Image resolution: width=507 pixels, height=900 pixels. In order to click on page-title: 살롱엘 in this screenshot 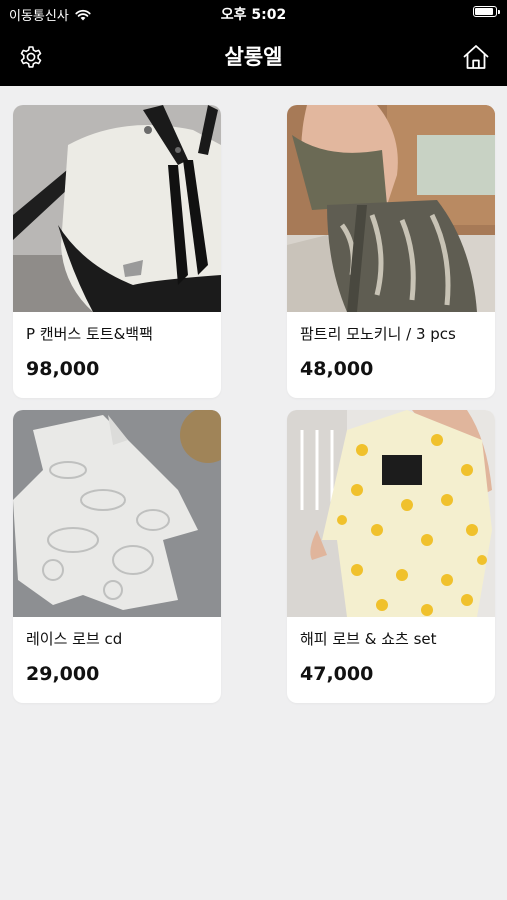, I will do `click(253, 57)`.